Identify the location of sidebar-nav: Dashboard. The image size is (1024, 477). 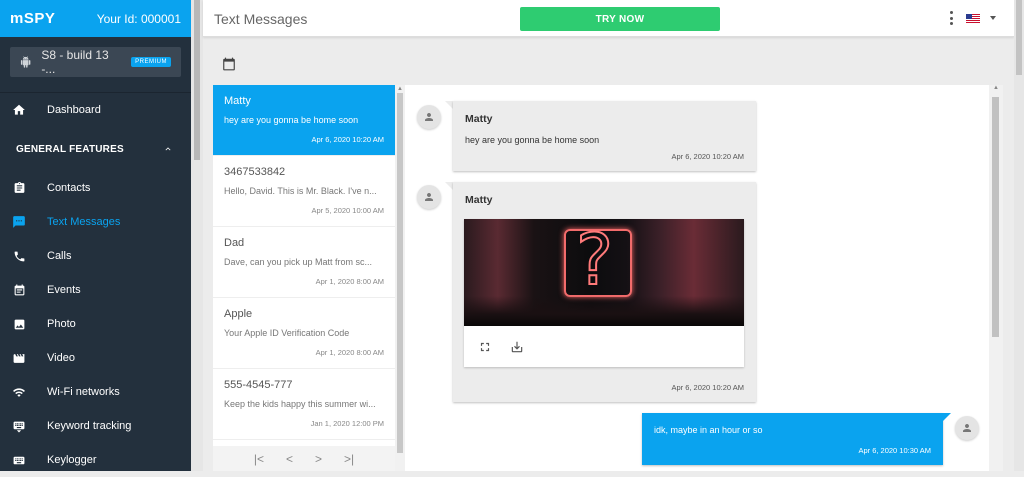
(95, 110).